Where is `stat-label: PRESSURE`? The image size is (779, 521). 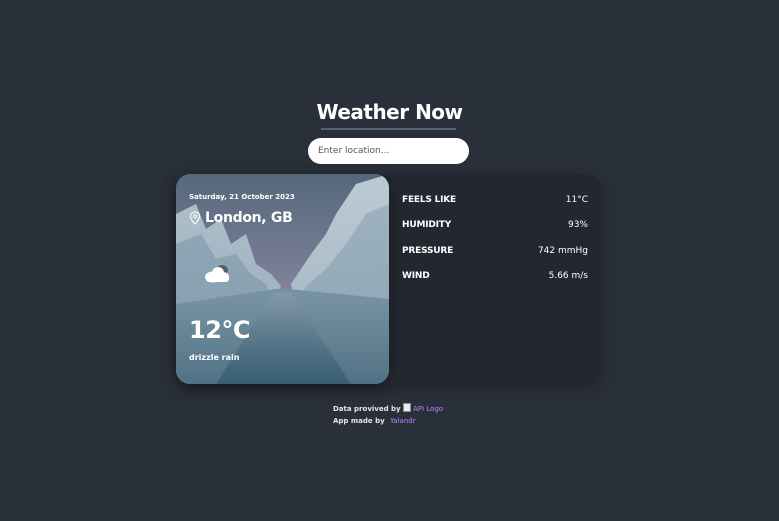
stat-label: PRESSURE is located at coordinates (428, 251).